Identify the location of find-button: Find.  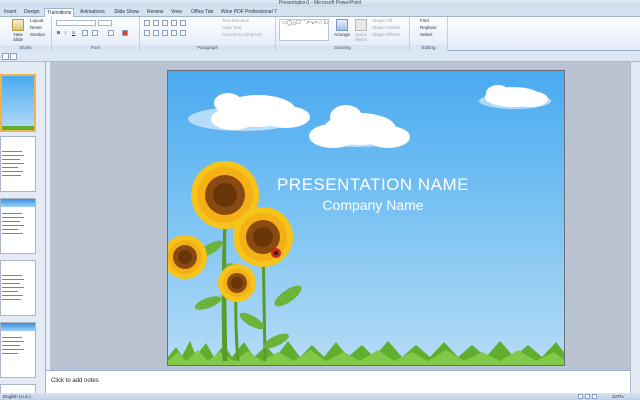
(424, 21).